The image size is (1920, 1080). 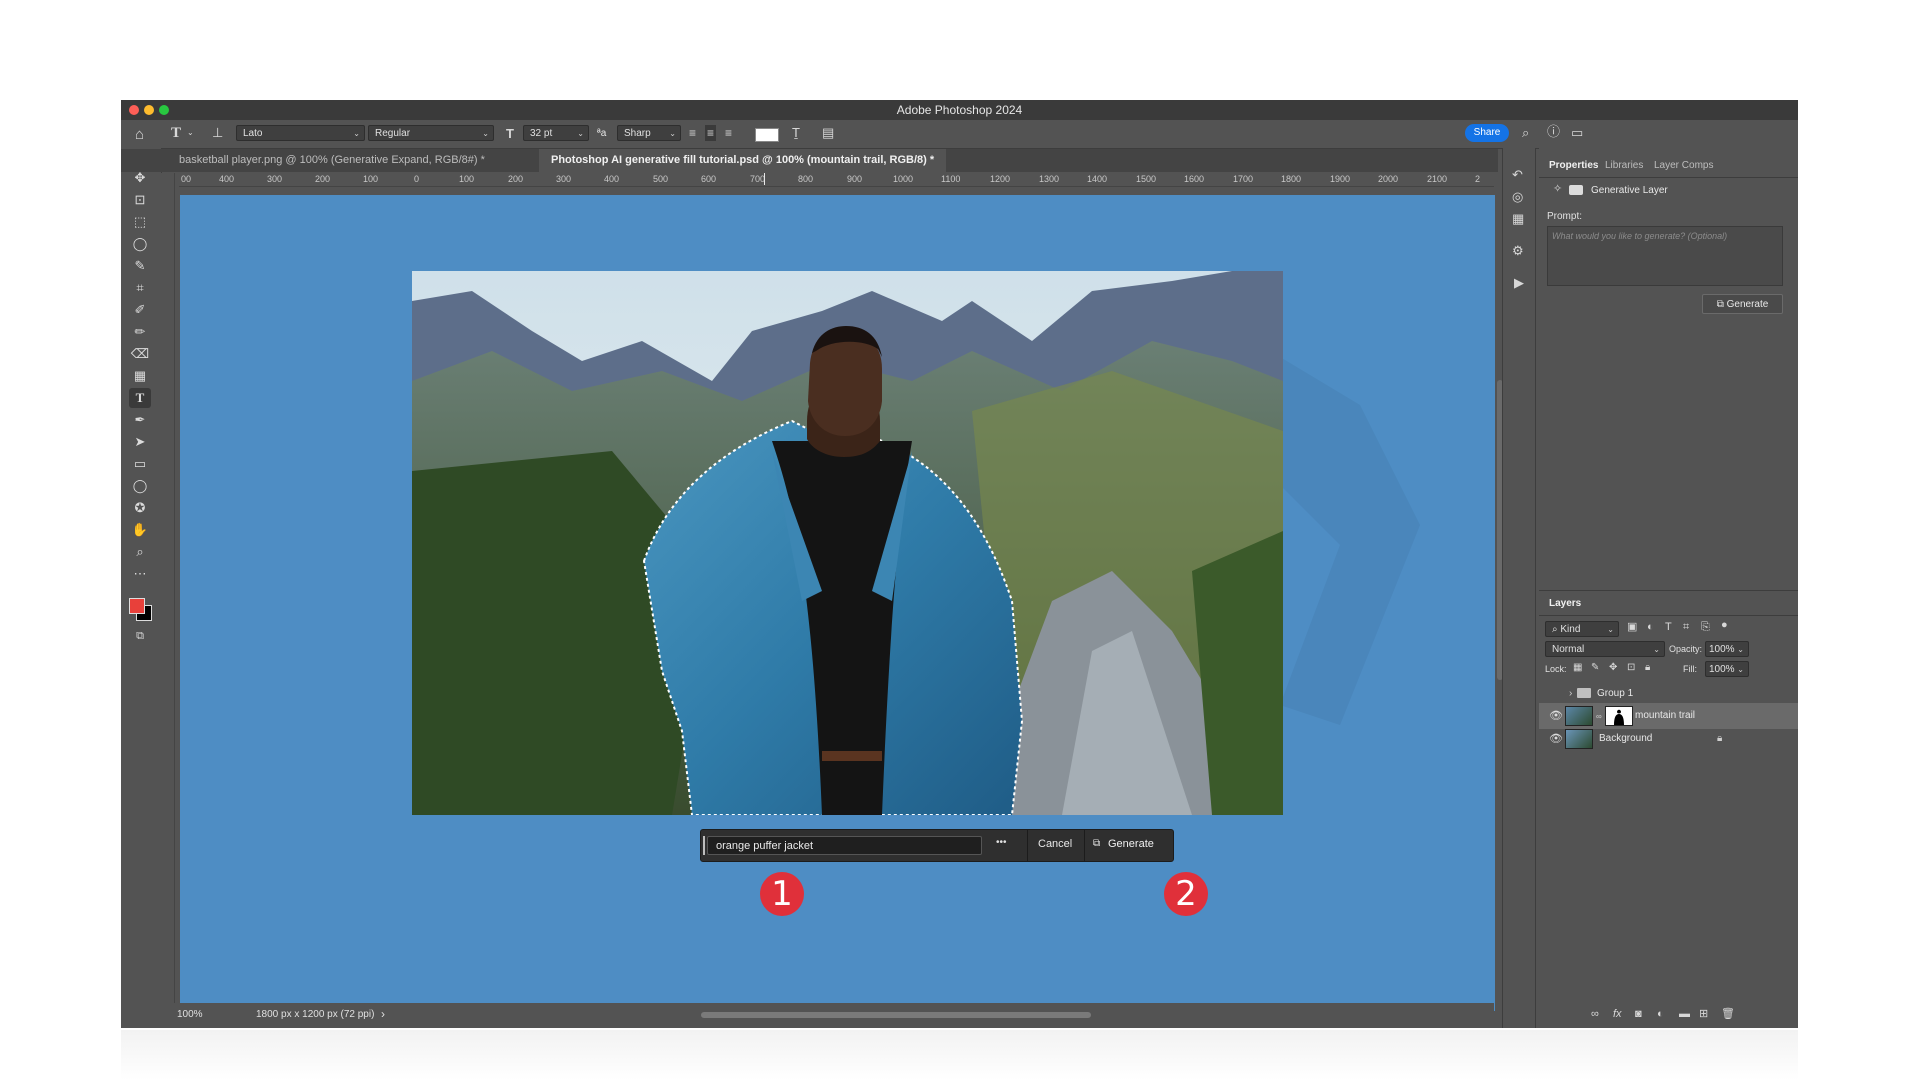 I want to click on path-select-tool-icon: ➤, so click(x=140, y=442).